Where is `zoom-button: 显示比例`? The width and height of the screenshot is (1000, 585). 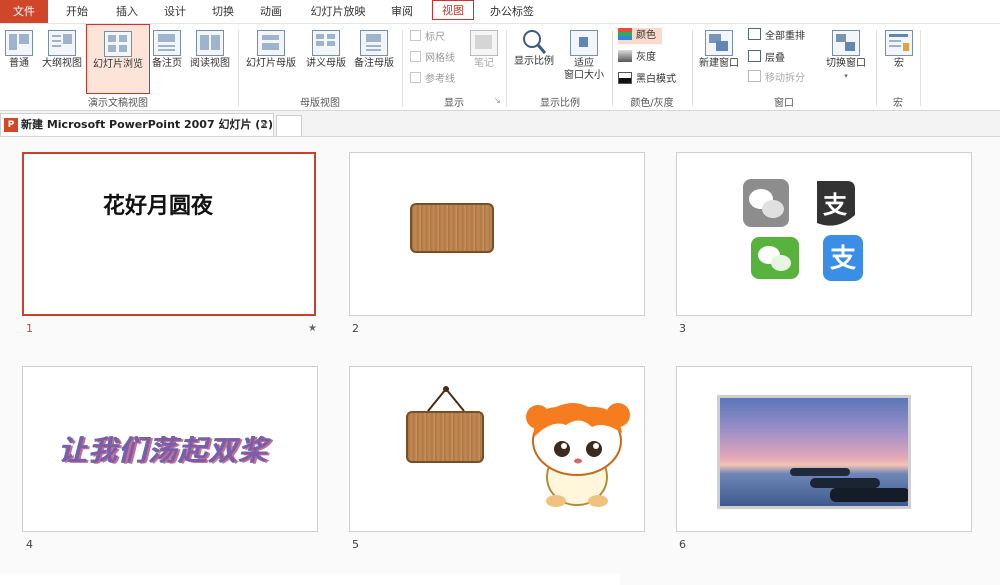 zoom-button: 显示比例 is located at coordinates (534, 59).